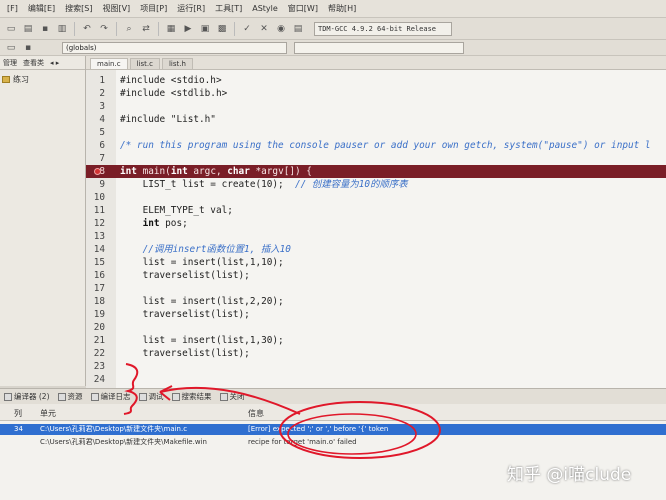 Image resolution: width=666 pixels, height=500 pixels. What do you see at coordinates (48, 413) in the screenshot?
I see `column-header-unit: 单元` at bounding box center [48, 413].